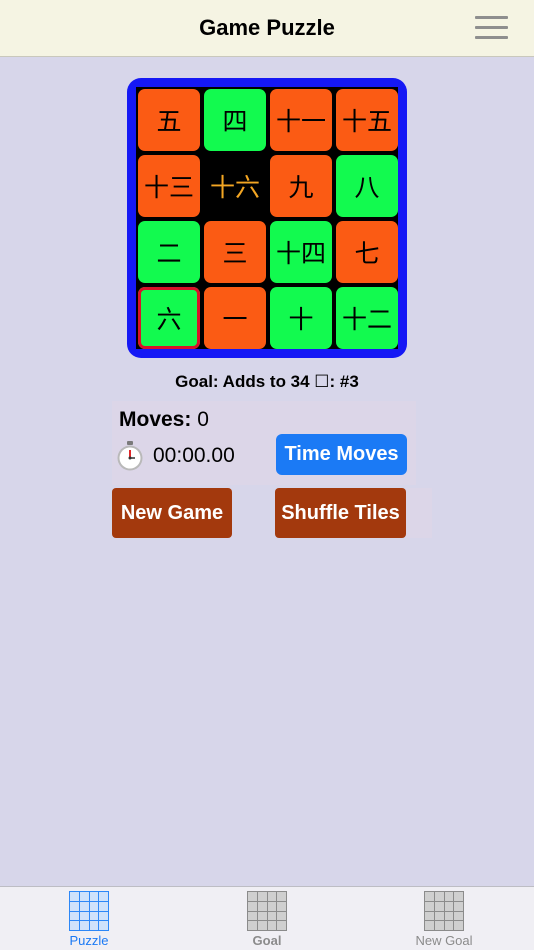 The width and height of the screenshot is (534, 950). I want to click on puzzle-tile: 十四, so click(301, 252).